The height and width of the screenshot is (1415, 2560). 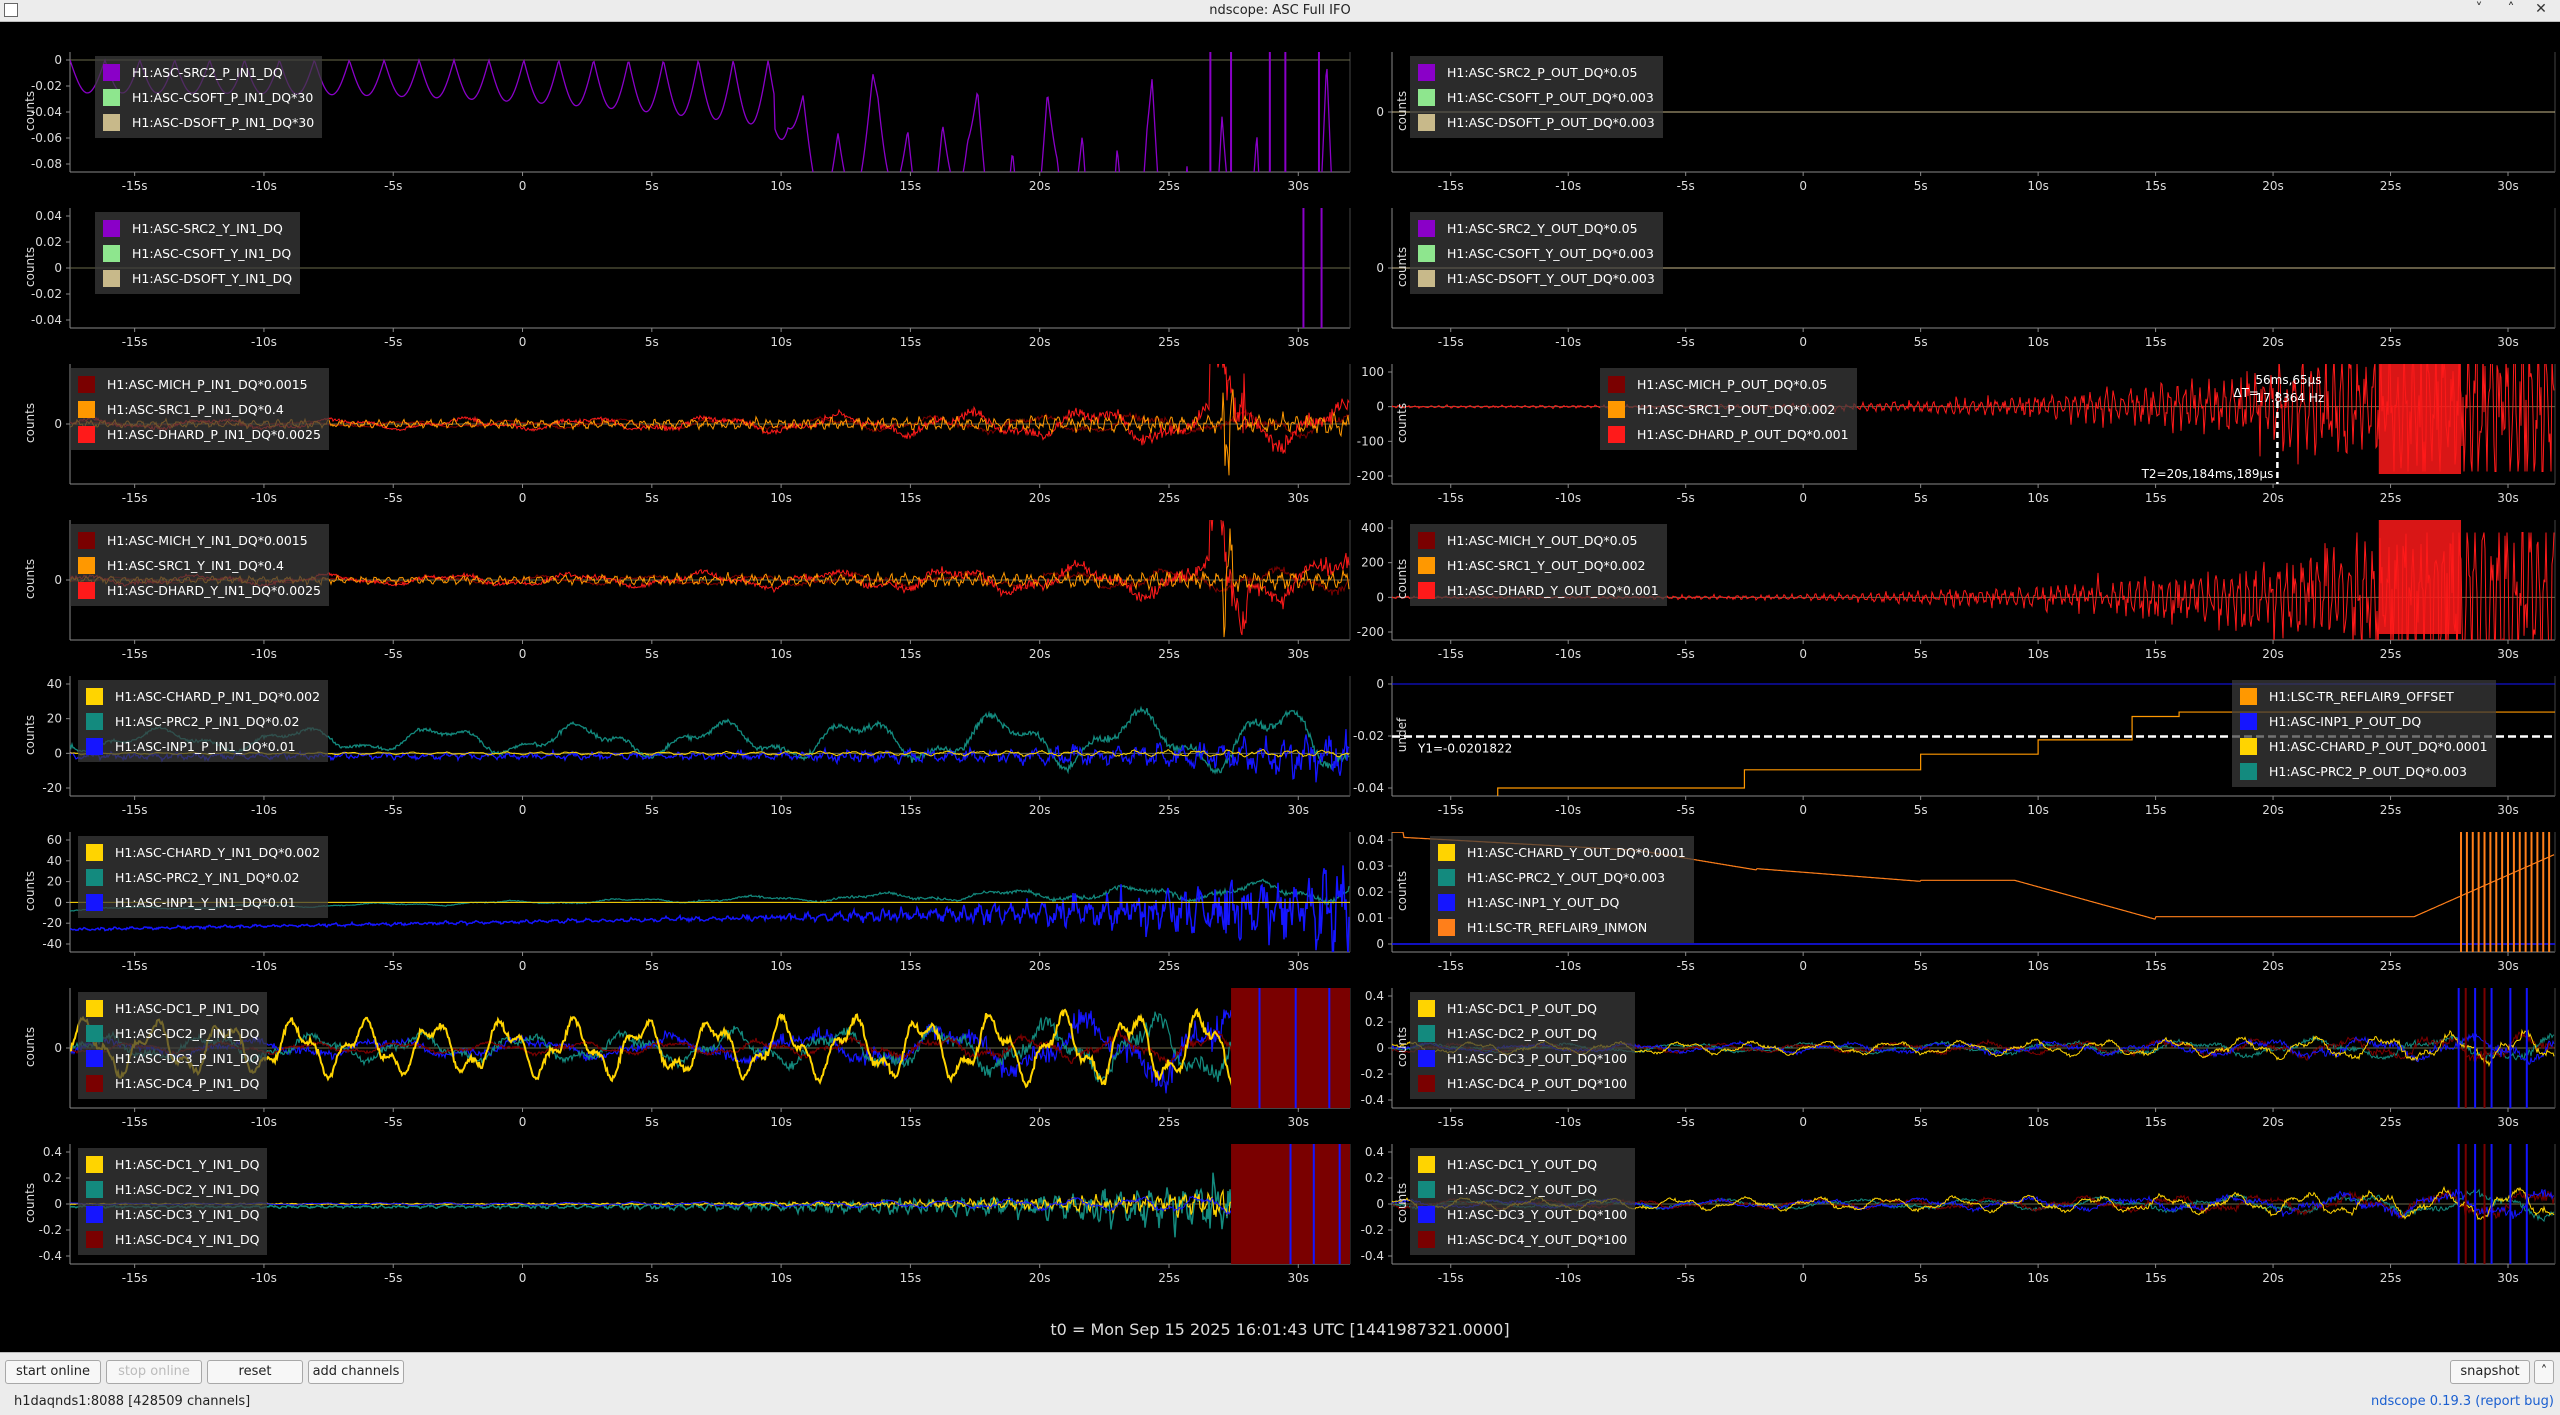 I want to click on legend-item: H1:ASC-DC2_Y_OUT_DQ, so click(x=1522, y=1189).